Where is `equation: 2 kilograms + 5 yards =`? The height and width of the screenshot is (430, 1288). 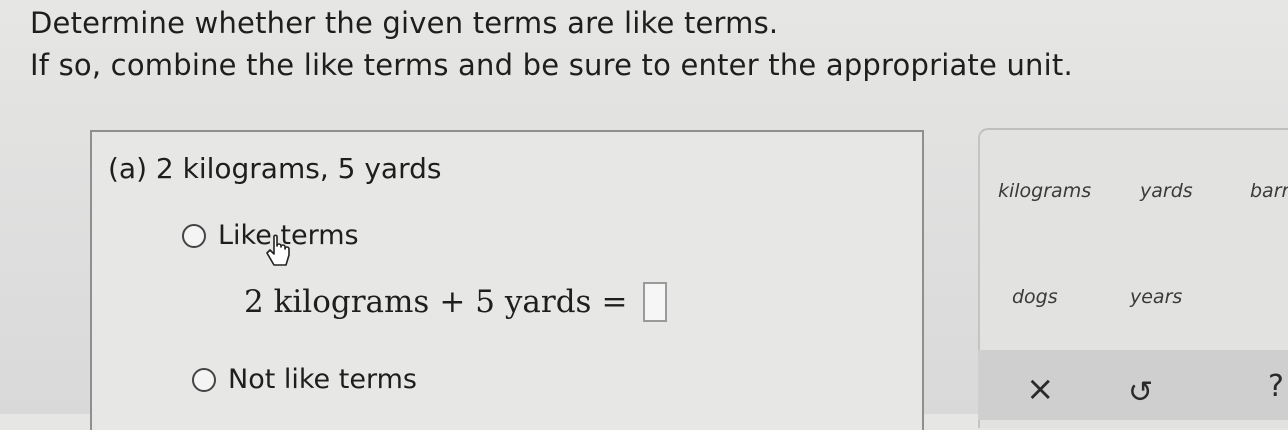
equation: 2 kilograms + 5 yards = is located at coordinates (456, 302).